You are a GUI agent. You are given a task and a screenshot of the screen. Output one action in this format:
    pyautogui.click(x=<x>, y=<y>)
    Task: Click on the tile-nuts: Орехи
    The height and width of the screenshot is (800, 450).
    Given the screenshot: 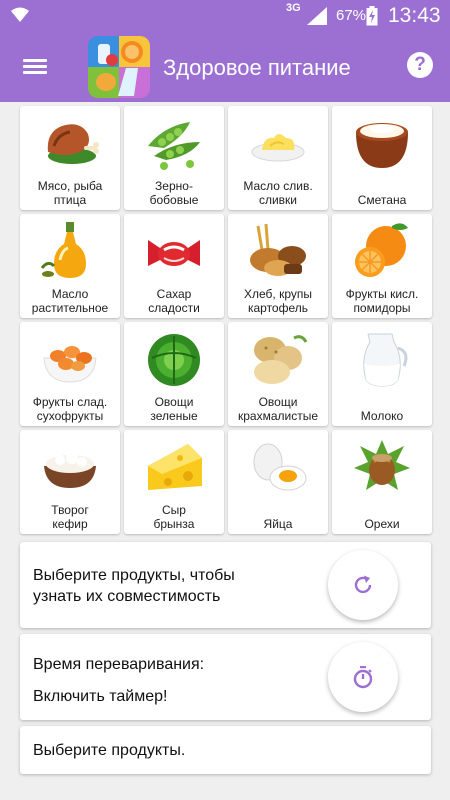 What is the action you would take?
    pyautogui.click(x=382, y=482)
    